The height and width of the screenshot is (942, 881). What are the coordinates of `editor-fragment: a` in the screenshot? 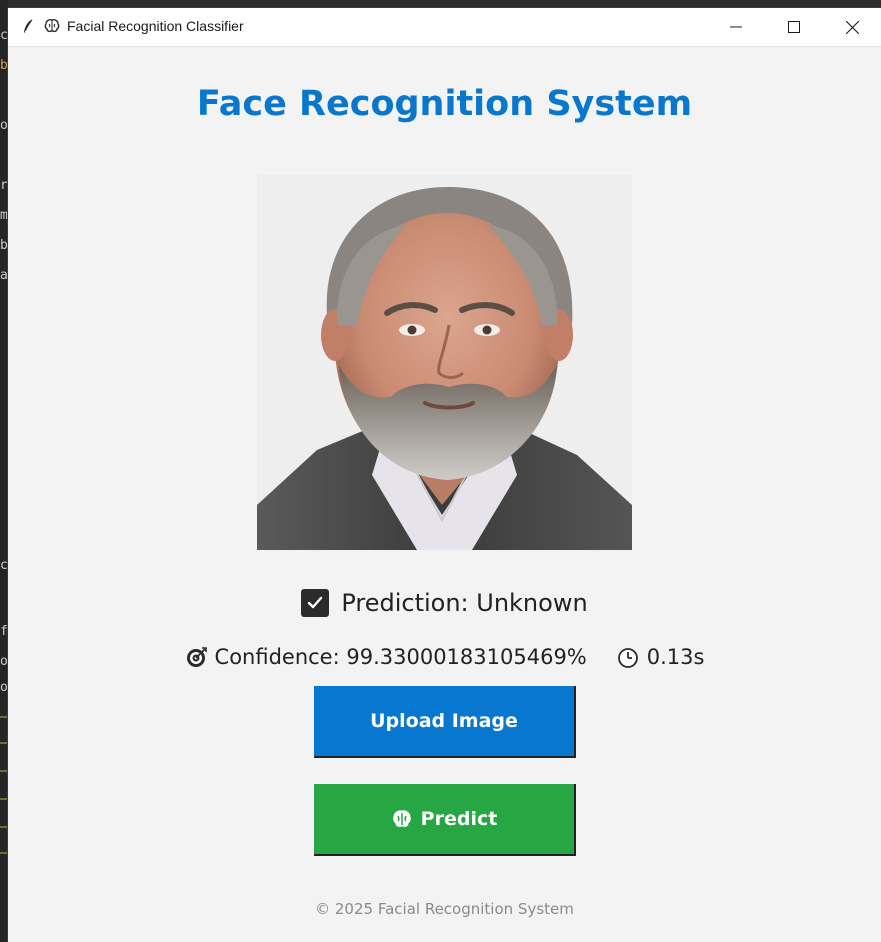 It's located at (4, 275).